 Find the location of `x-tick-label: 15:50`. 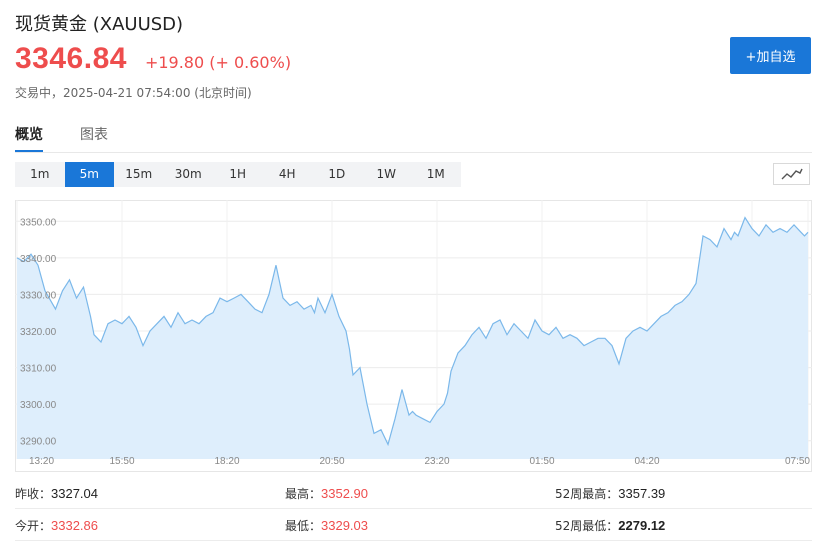

x-tick-label: 15:50 is located at coordinates (121, 461).